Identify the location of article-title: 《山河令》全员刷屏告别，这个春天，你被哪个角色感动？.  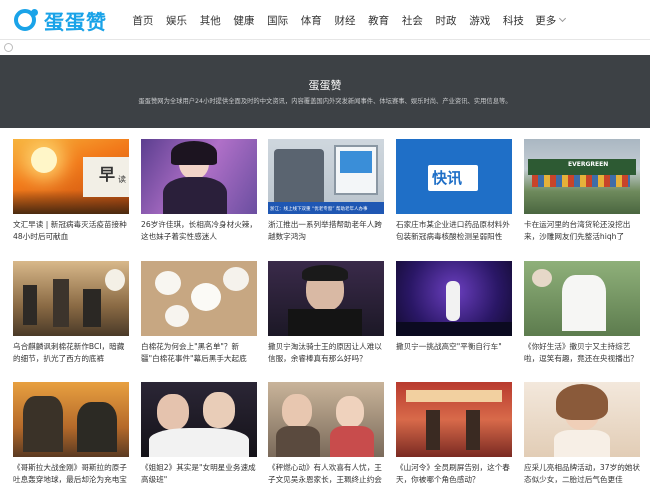
(454, 474).